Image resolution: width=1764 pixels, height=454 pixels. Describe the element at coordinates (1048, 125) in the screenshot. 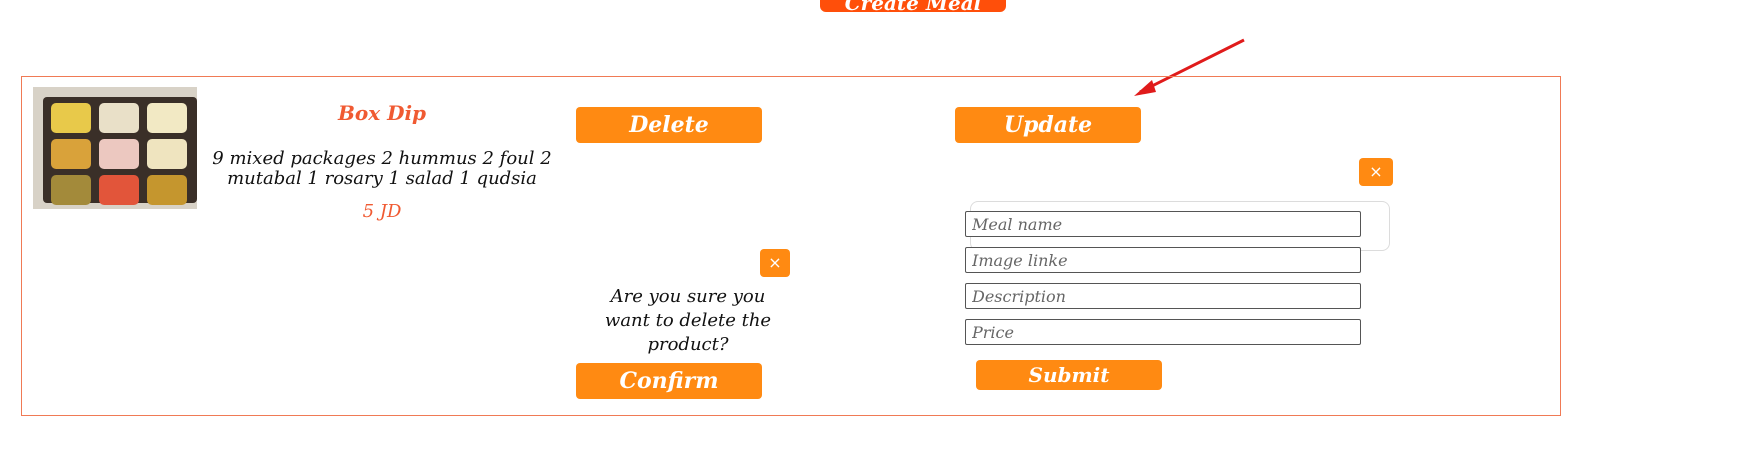

I see `update-button: Update` at that location.